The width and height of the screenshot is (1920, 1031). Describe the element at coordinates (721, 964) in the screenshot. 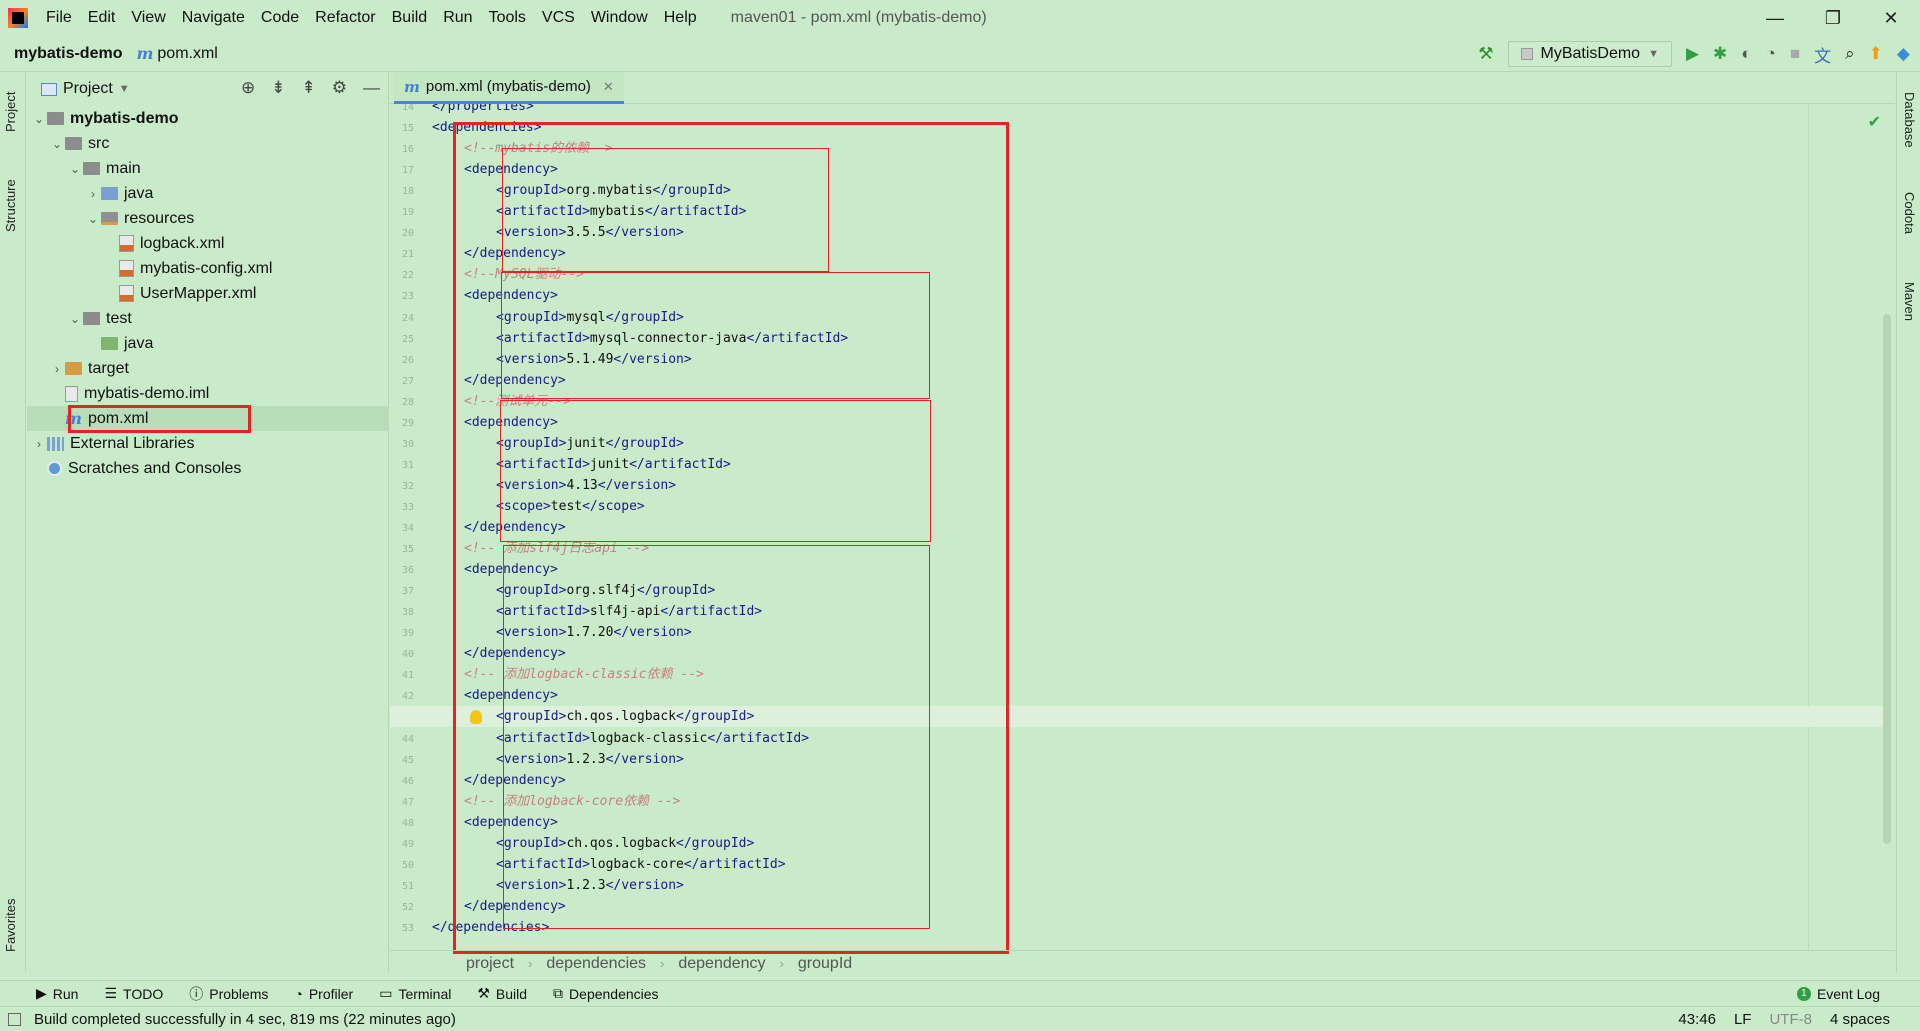

I see `breadcrumb-item: dependency` at that location.